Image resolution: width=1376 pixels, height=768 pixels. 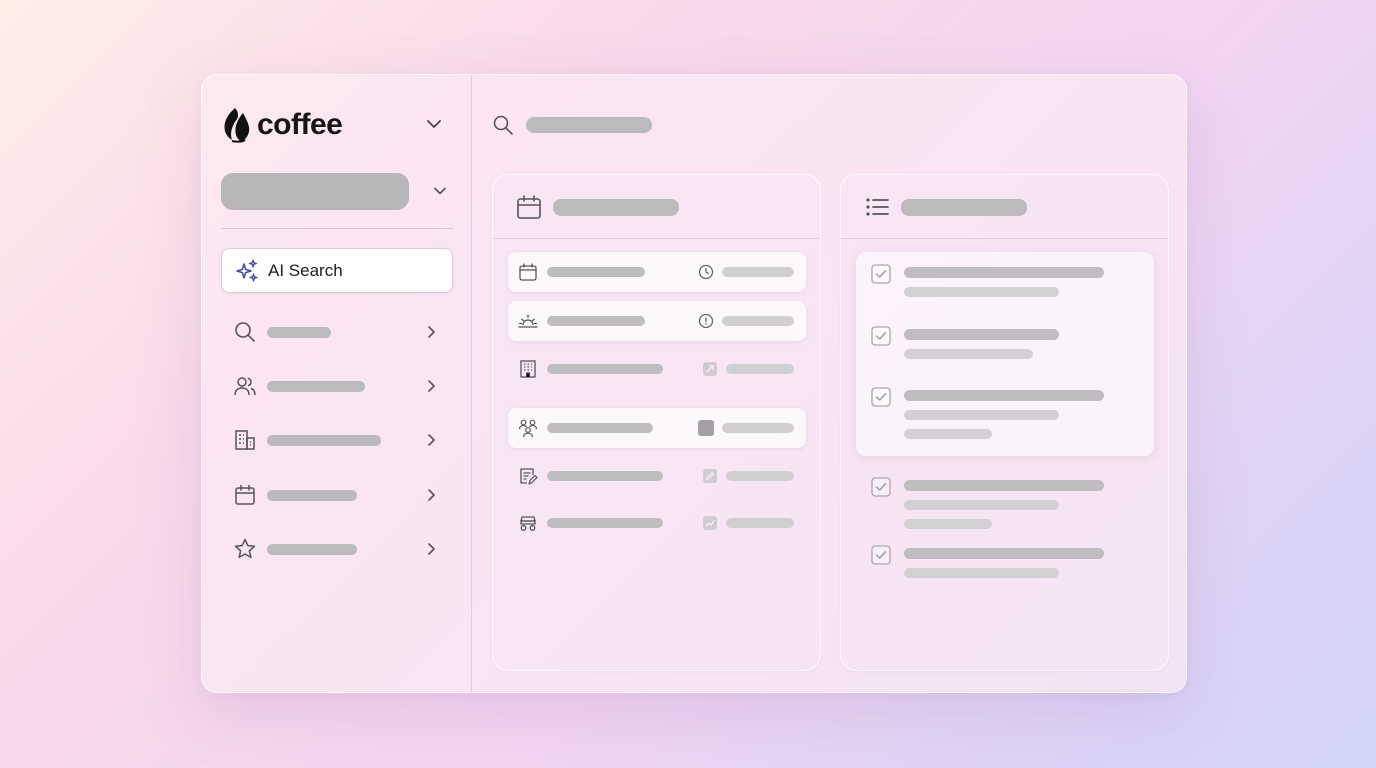 I want to click on workspace-selector, so click(x=337, y=192).